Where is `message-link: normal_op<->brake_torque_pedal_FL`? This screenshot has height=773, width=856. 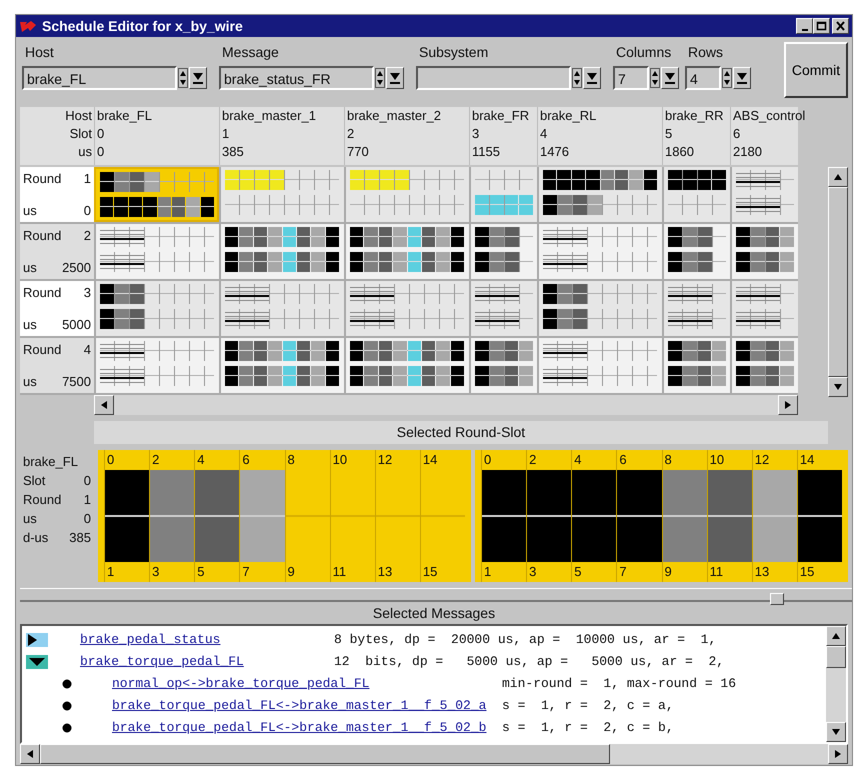 message-link: normal_op<->brake_torque_pedal_FL is located at coordinates (307, 684).